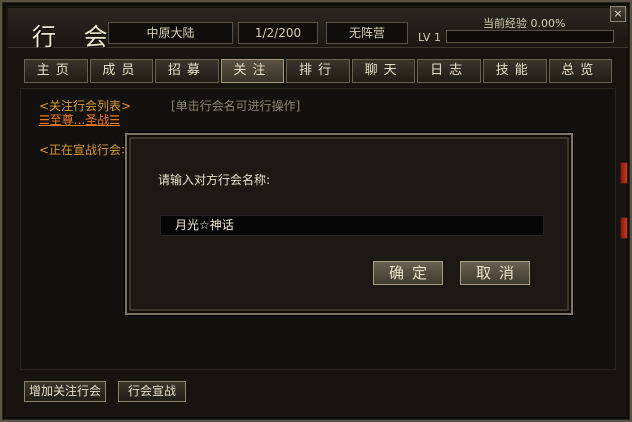  What do you see at coordinates (618, 14) in the screenshot?
I see `close-button: ×` at bounding box center [618, 14].